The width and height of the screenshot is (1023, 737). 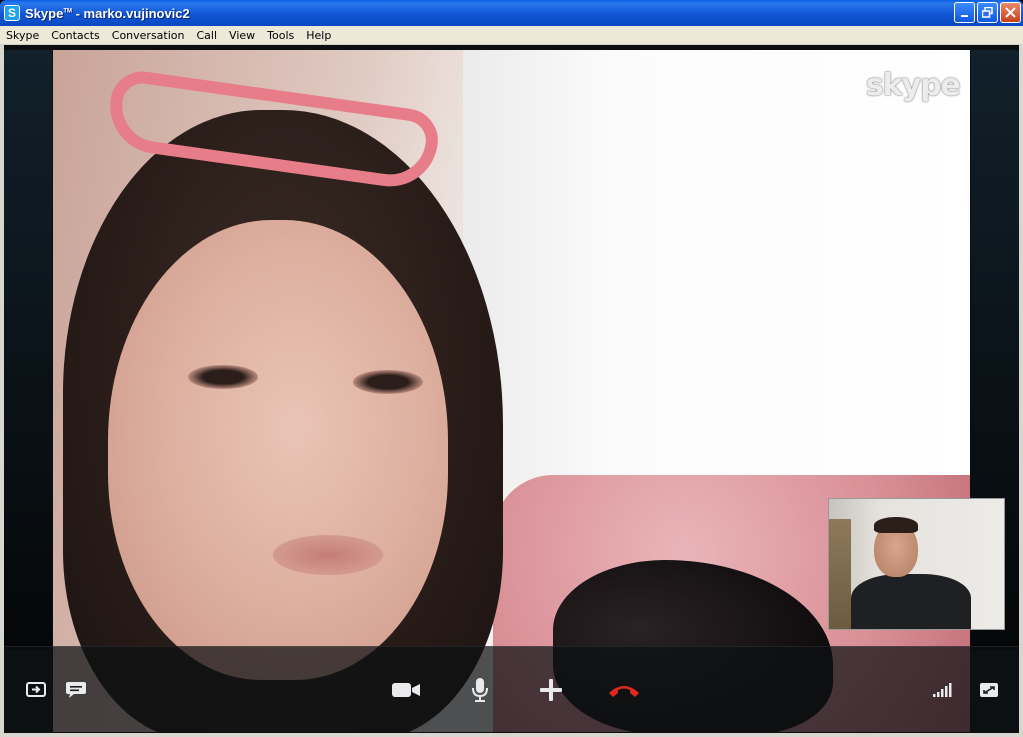 I want to click on menu-conversation: Conversation, so click(x=148, y=35).